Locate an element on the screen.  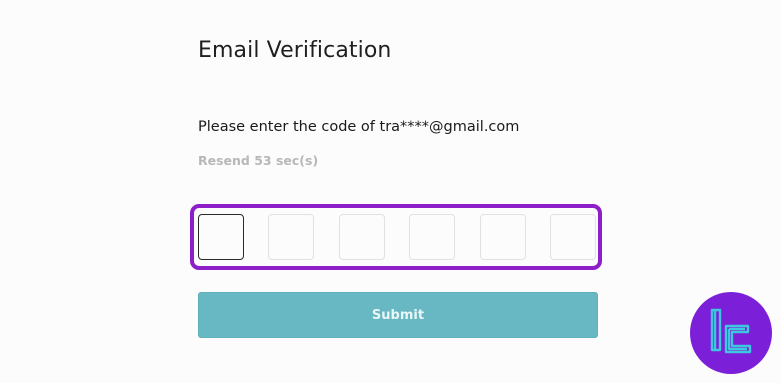
tc-logo-icon is located at coordinates (731, 333).